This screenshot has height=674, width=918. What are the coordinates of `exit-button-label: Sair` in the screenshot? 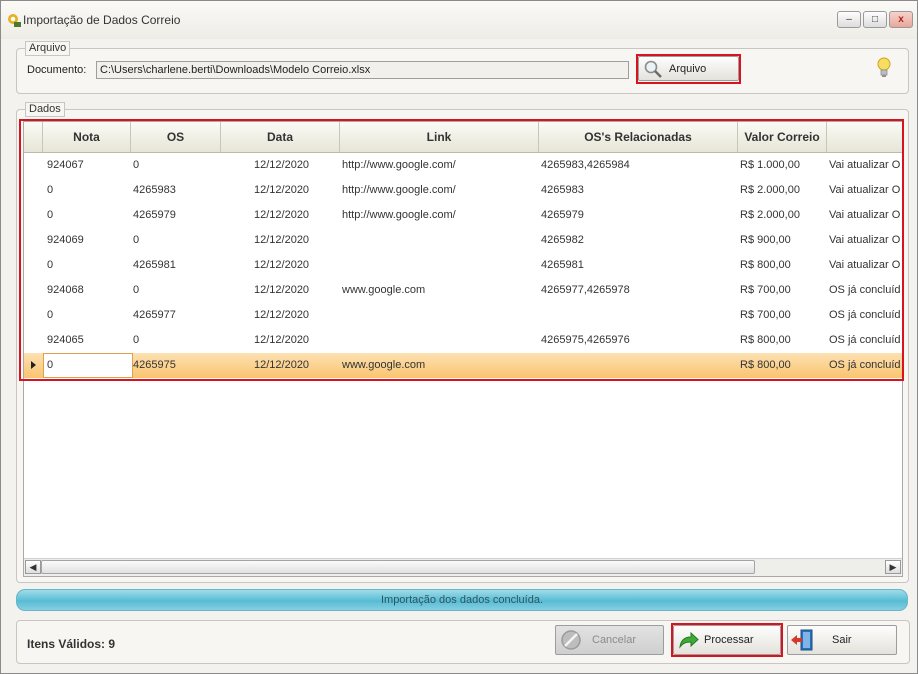 It's located at (842, 640).